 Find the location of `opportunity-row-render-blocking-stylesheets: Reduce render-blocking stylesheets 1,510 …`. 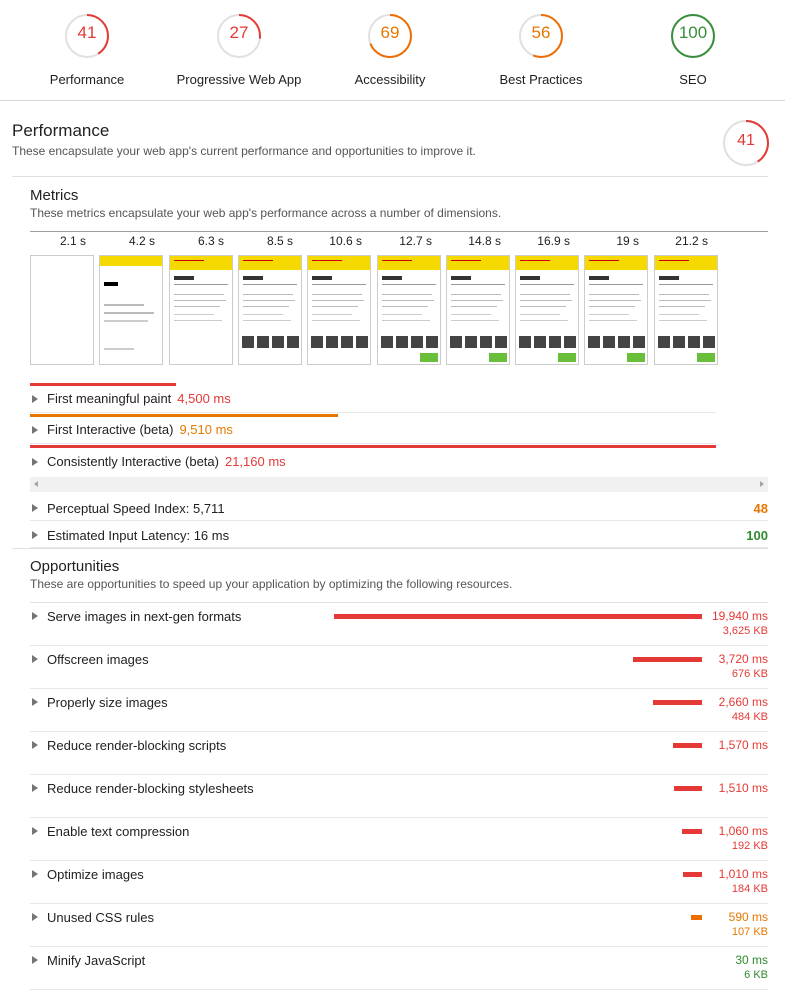

opportunity-row-render-blocking-stylesheets: Reduce render-blocking stylesheets 1,510 … is located at coordinates (399, 796).